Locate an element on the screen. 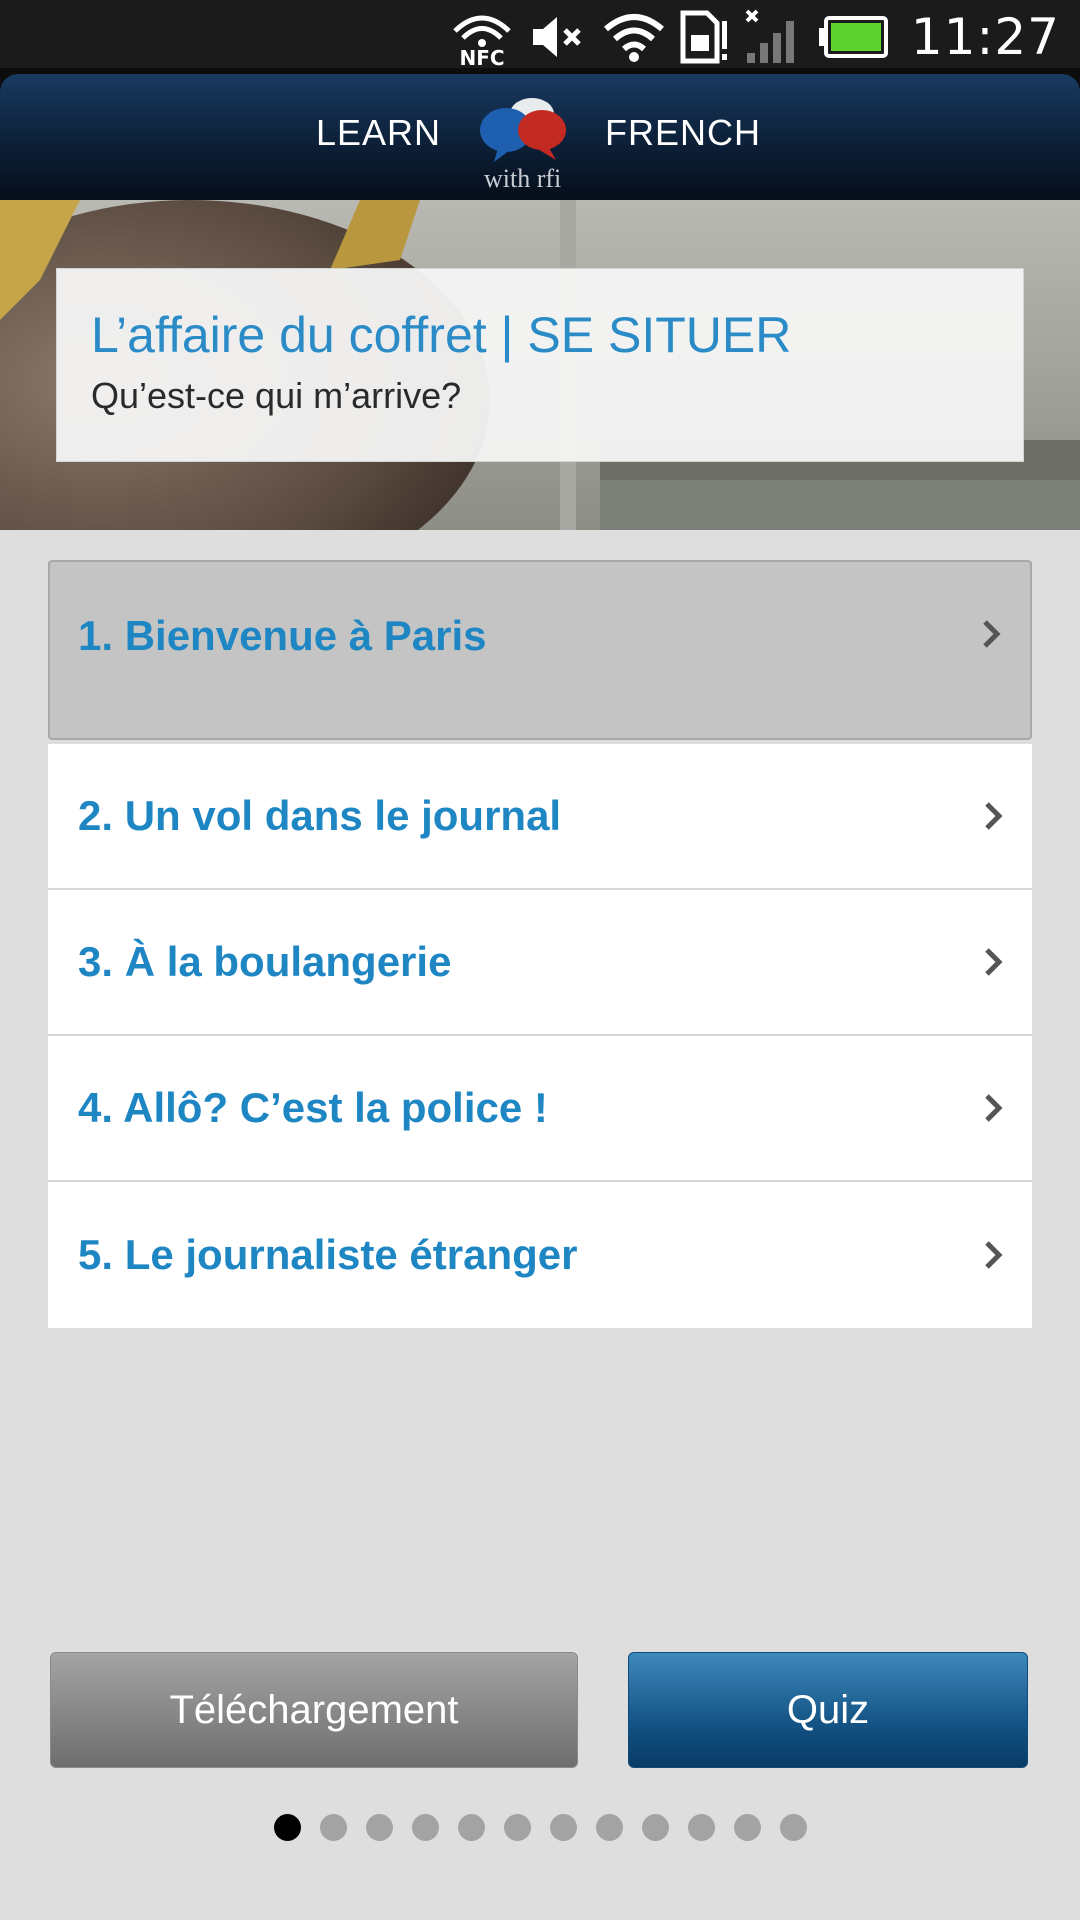  chapter-item-4: 4. Allô? C’est la police ! is located at coordinates (540, 1109).